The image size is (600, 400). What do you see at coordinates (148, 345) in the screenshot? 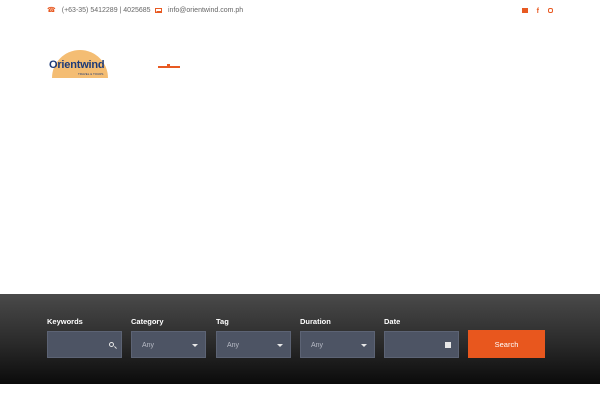
I see `category-value: Any` at bounding box center [148, 345].